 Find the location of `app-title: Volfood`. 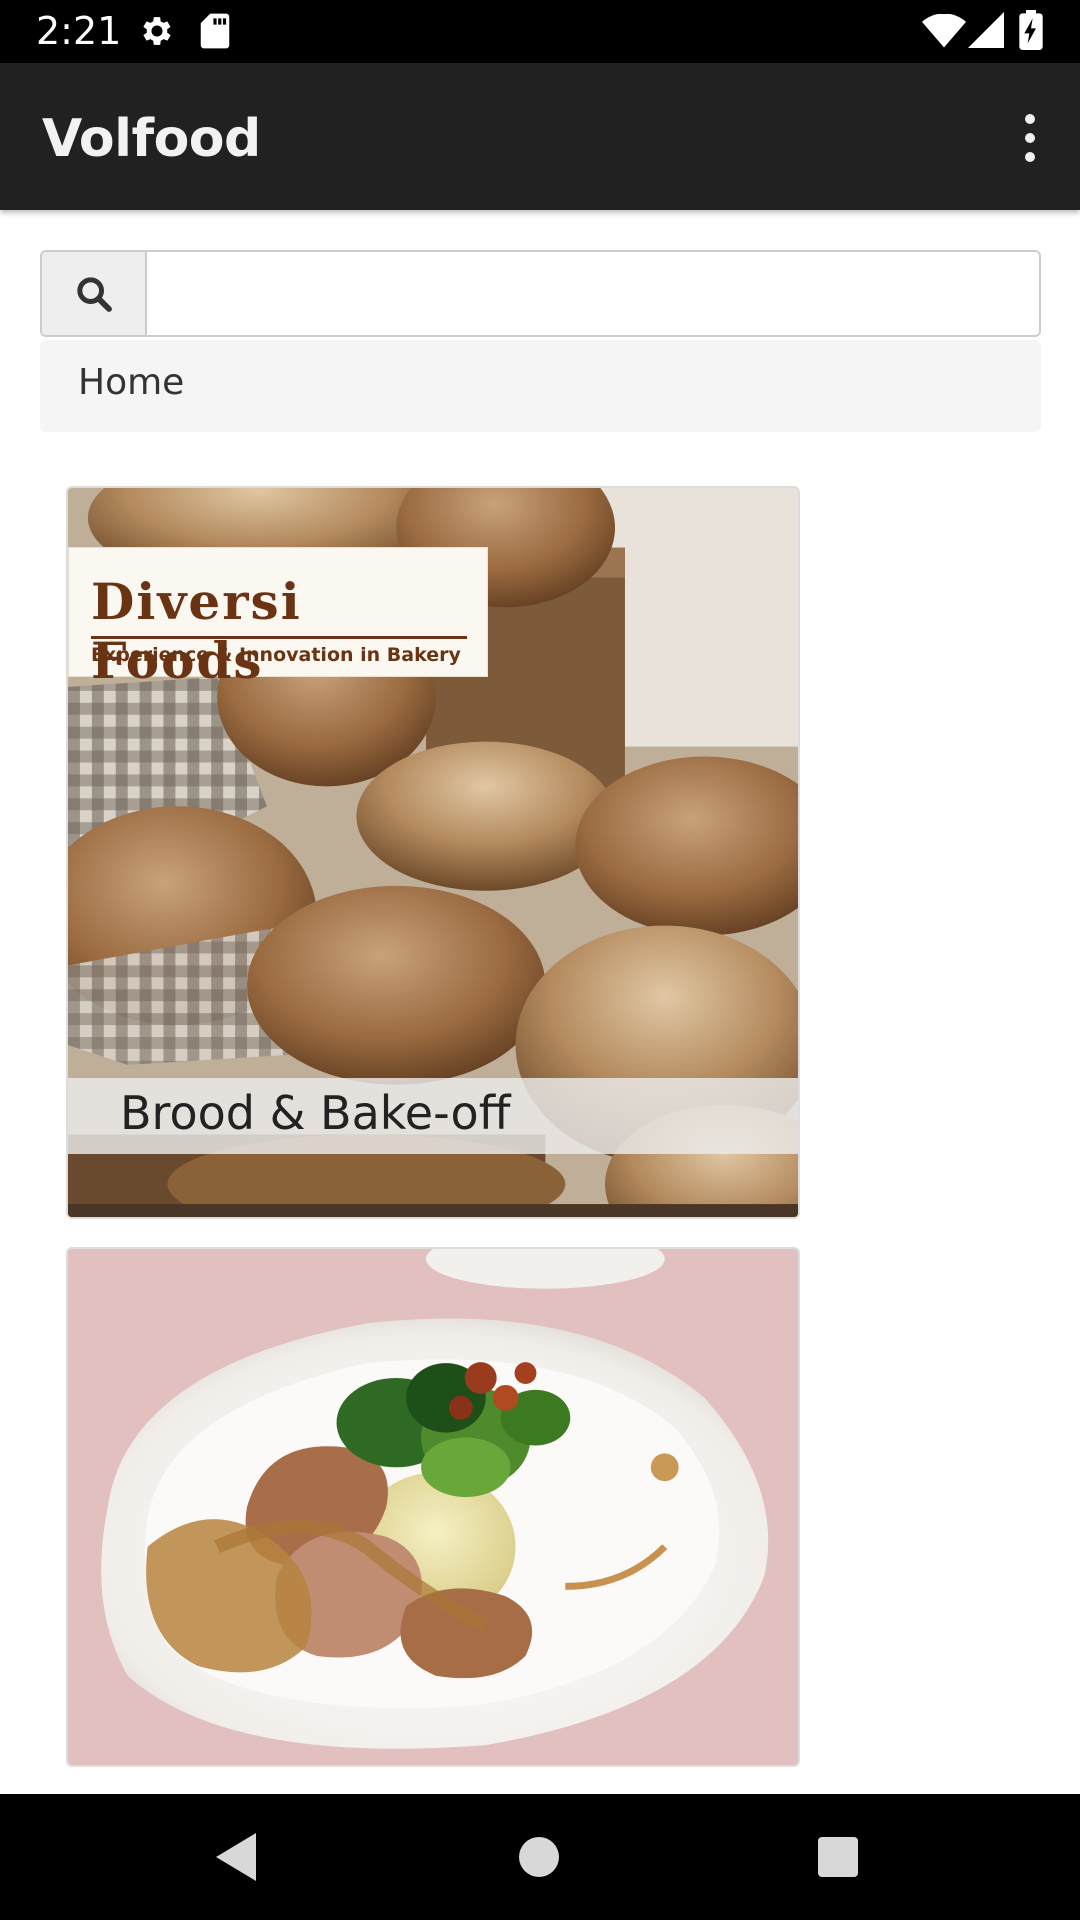

app-title: Volfood is located at coordinates (151, 139).